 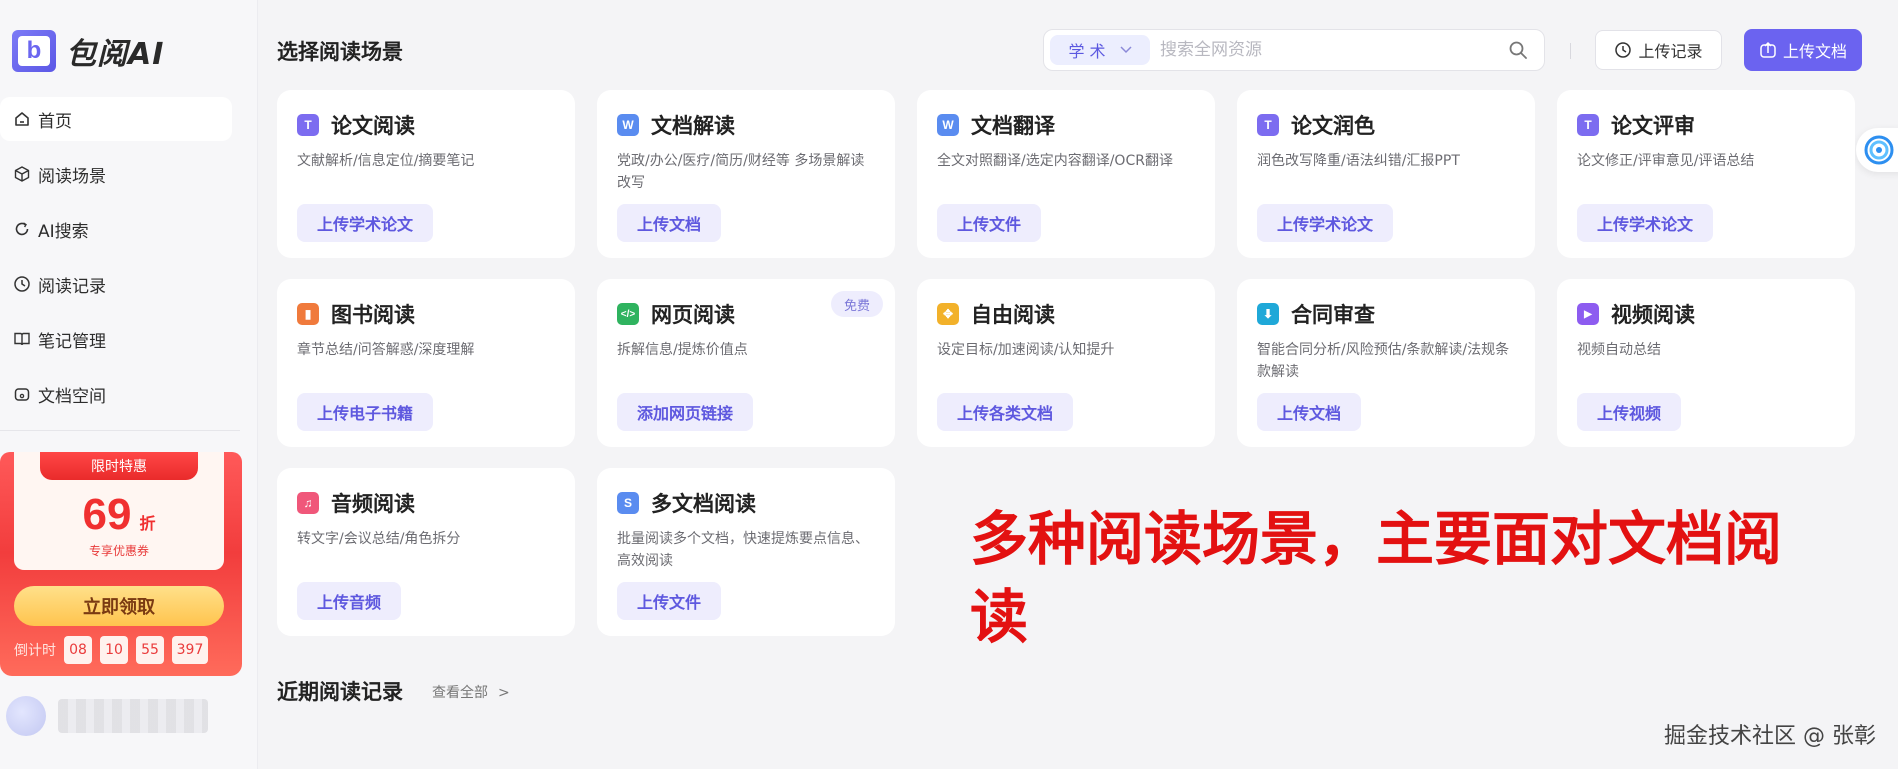 What do you see at coordinates (22, 229) in the screenshot?
I see `refresh-search-icon` at bounding box center [22, 229].